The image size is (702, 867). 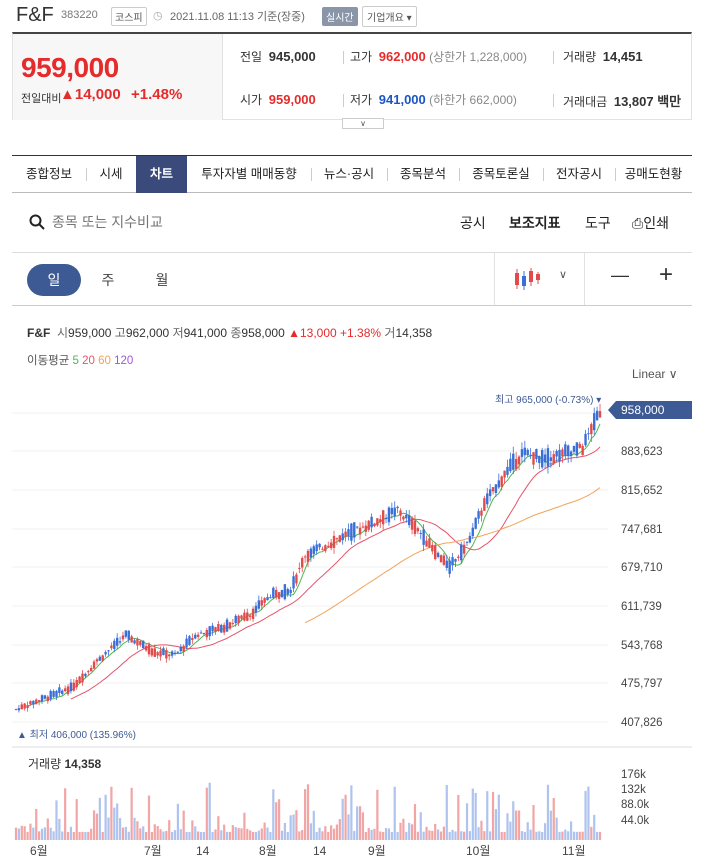 What do you see at coordinates (363, 123) in the screenshot?
I see `expand-toggle: ∨` at bounding box center [363, 123].